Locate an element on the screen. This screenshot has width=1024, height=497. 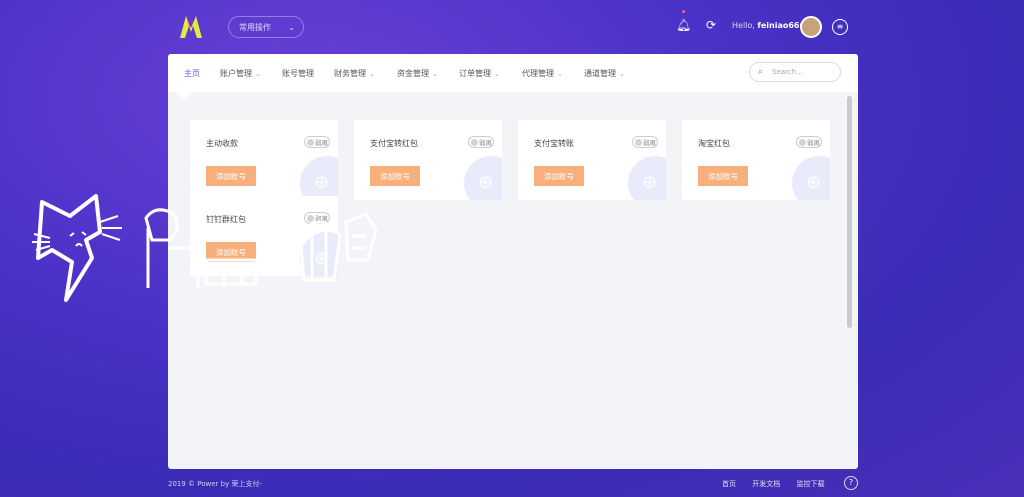
quick-actions-dropdown: 常用操作 ⌄ is located at coordinates (266, 27).